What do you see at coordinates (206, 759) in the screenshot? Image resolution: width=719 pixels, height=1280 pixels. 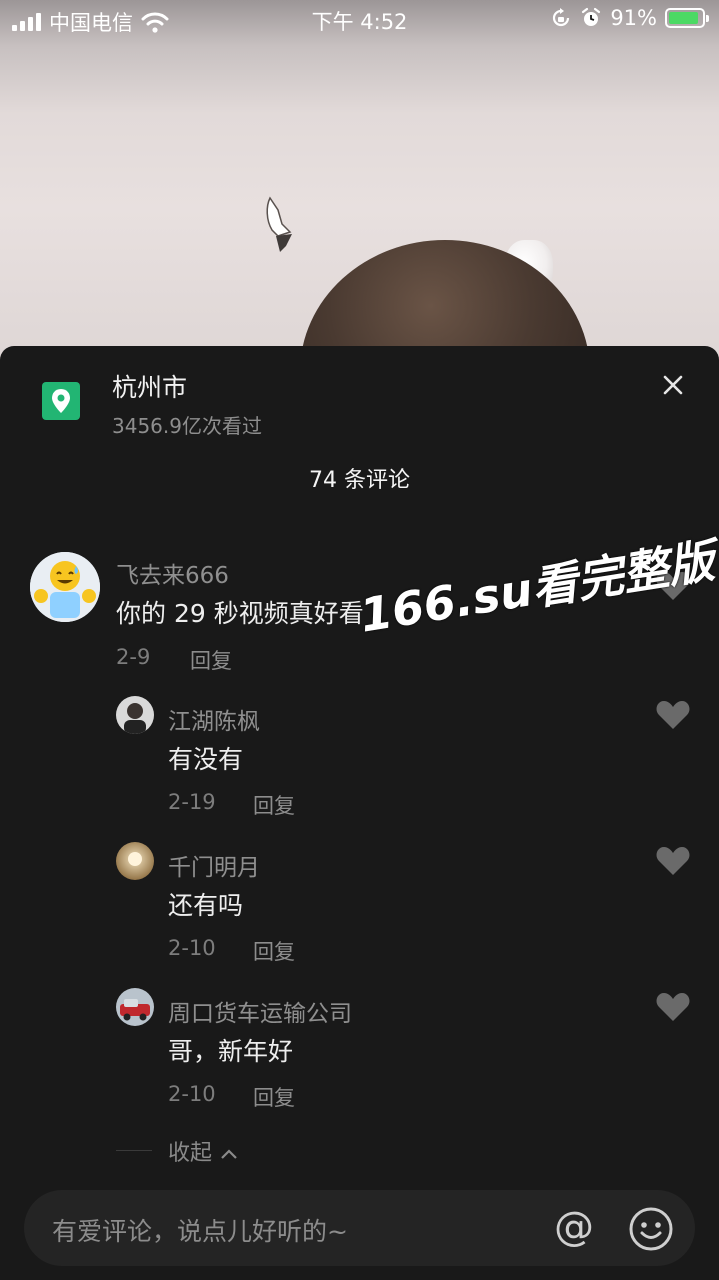 I see `comment-text: 有没有` at bounding box center [206, 759].